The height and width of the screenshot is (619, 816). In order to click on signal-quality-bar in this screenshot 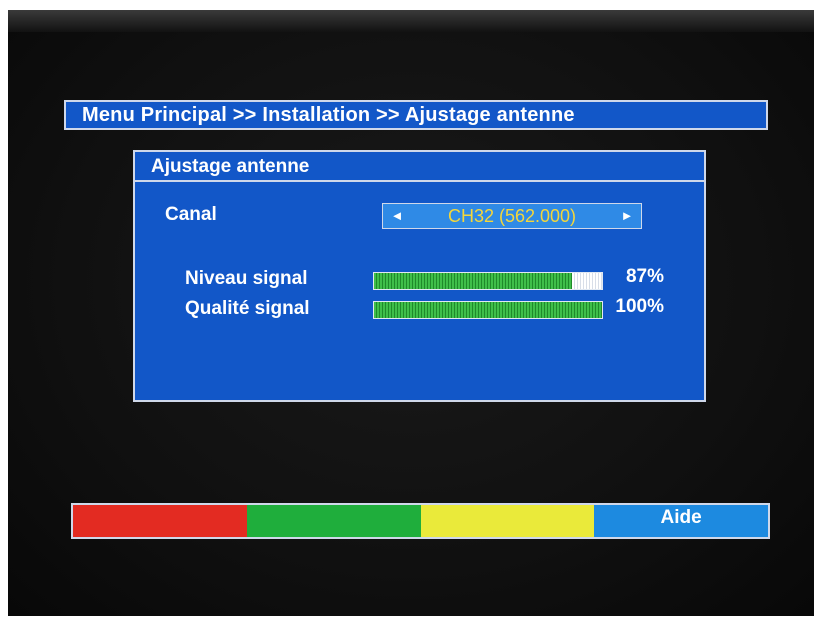, I will do `click(488, 310)`.